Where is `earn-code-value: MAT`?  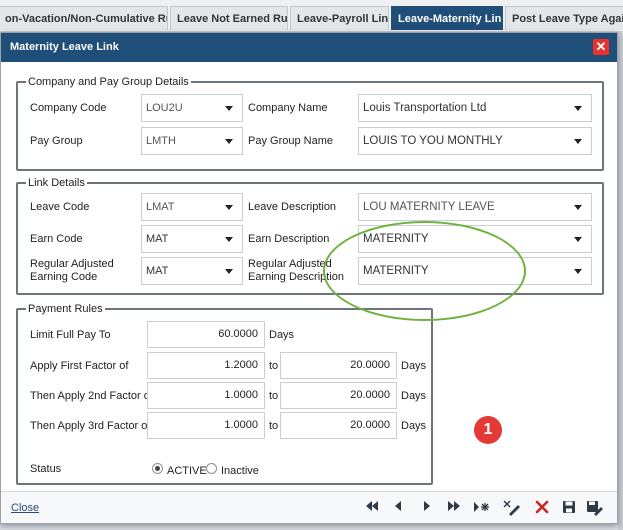
earn-code-value: MAT is located at coordinates (157, 239).